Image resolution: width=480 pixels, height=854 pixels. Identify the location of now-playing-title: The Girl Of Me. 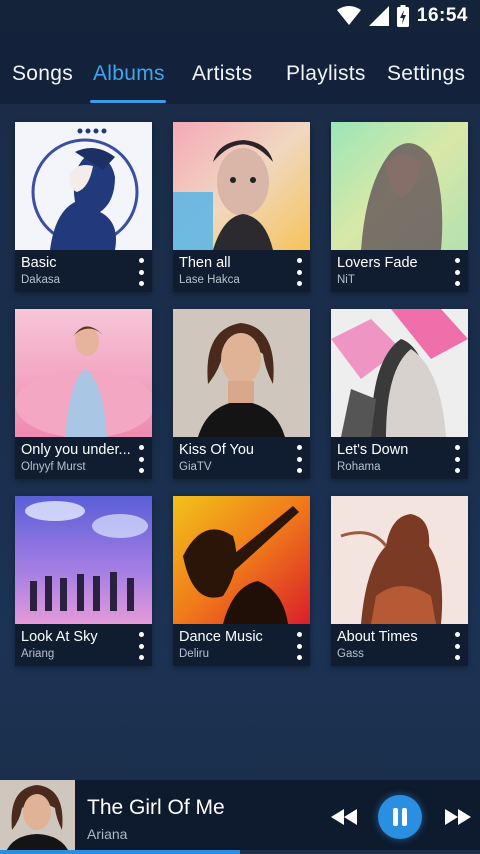
(156, 807).